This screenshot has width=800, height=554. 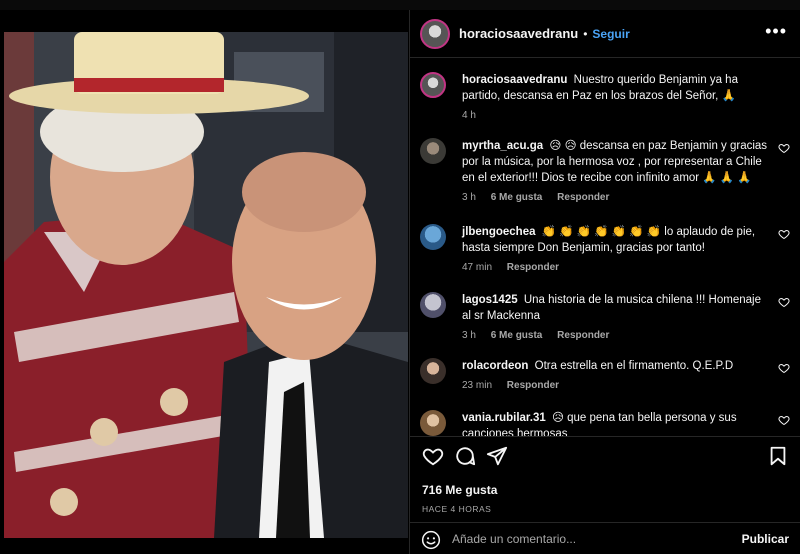 I want to click on top-backdrop, so click(x=400, y=5).